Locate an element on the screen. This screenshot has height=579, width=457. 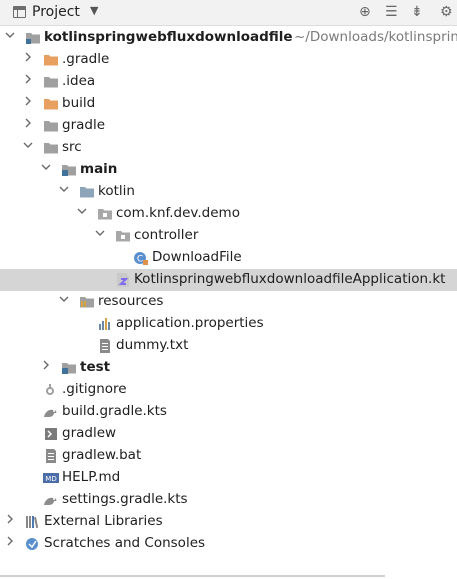
tree-node: com.knf.dev.demo is located at coordinates (228, 214).